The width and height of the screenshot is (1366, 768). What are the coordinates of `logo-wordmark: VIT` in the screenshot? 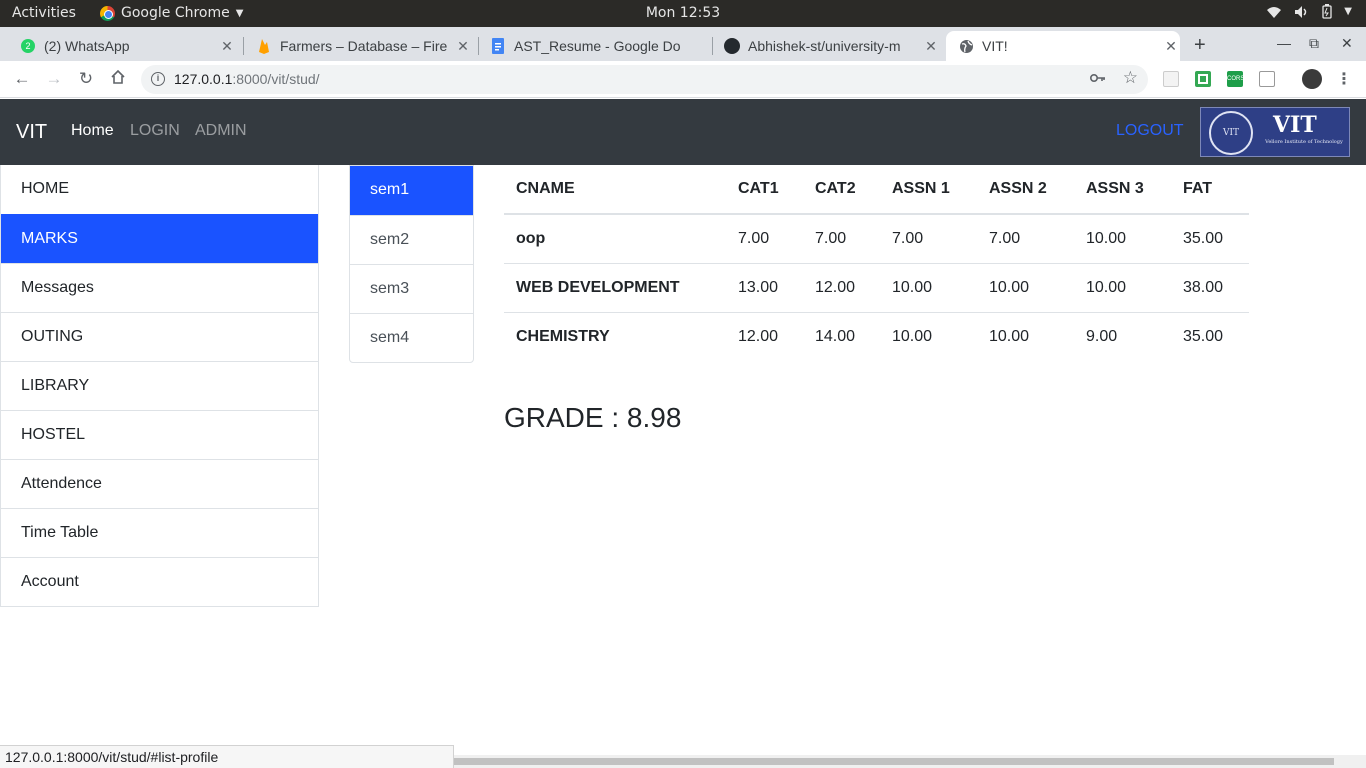 It's located at (1295, 125).